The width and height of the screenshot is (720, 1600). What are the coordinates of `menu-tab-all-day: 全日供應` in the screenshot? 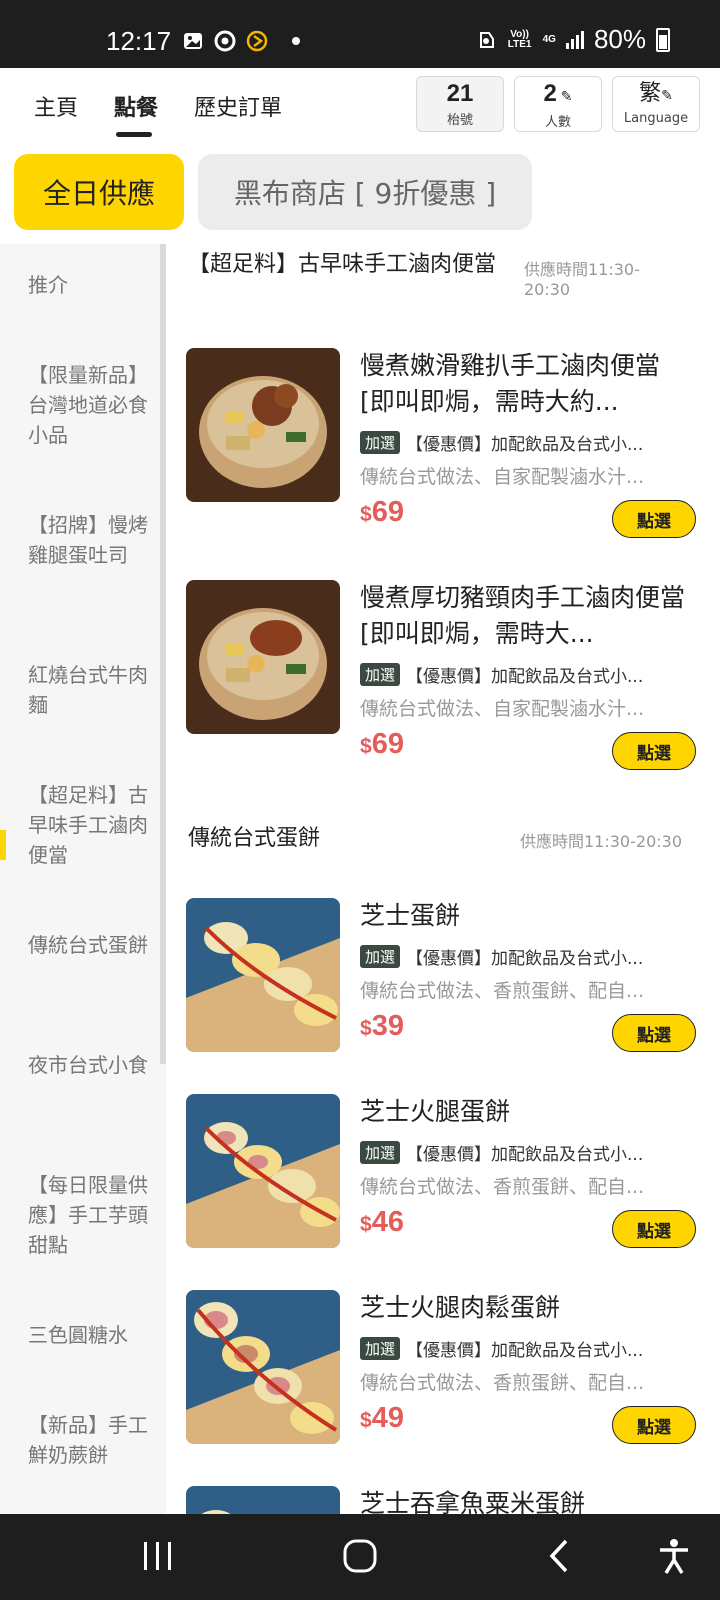 It's located at (99, 192).